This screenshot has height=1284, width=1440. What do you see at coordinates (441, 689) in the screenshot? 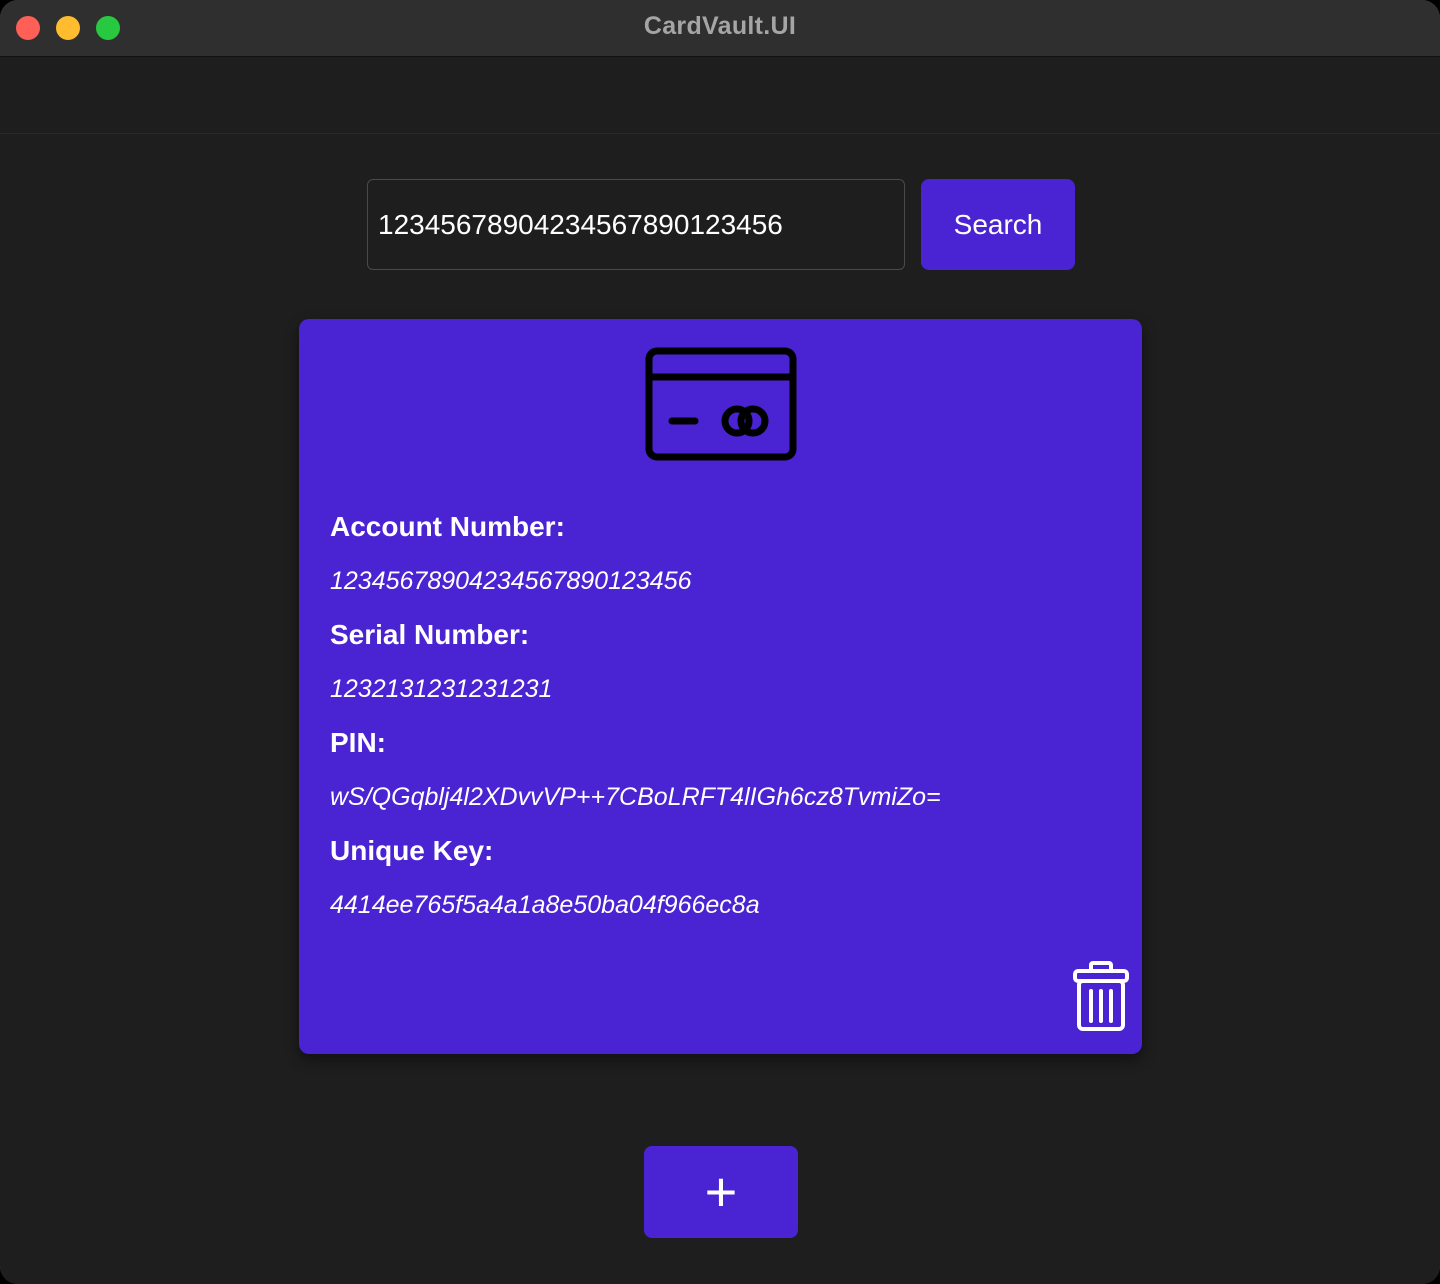
I see `serial-number-value: 1232131231231231` at bounding box center [441, 689].